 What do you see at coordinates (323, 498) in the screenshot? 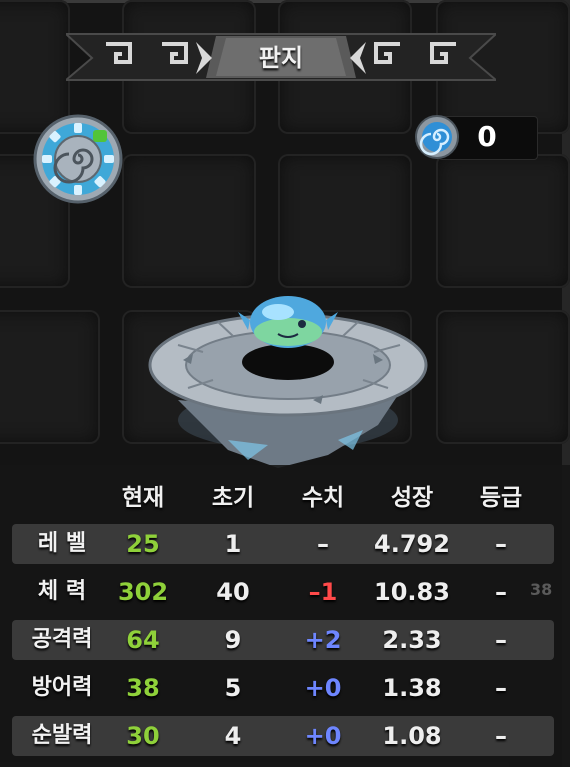
I see `header-bonus: 수치` at bounding box center [323, 498].